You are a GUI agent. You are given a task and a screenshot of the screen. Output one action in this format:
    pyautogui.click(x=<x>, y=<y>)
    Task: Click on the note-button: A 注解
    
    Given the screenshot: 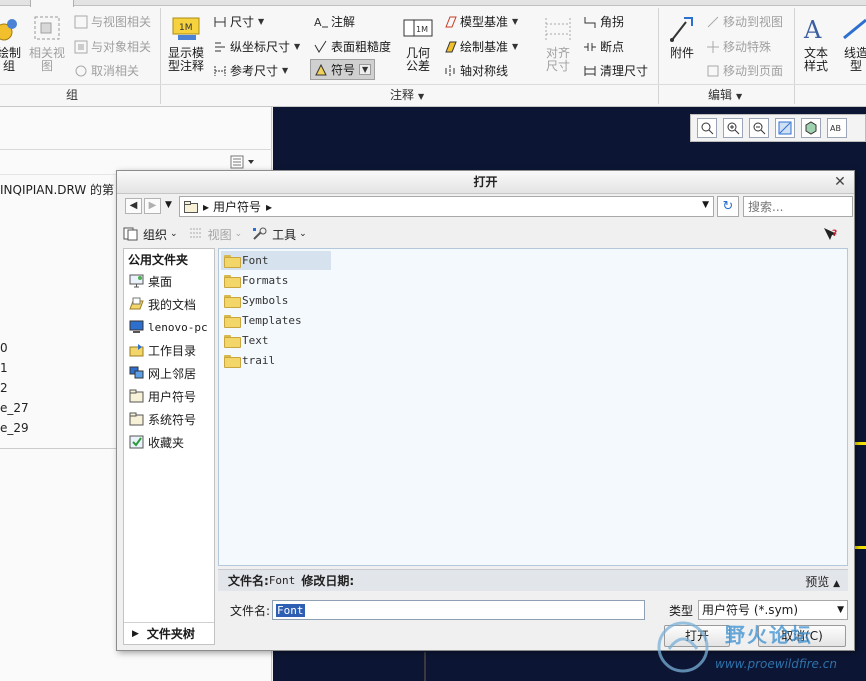 What is the action you would take?
    pyautogui.click(x=334, y=21)
    